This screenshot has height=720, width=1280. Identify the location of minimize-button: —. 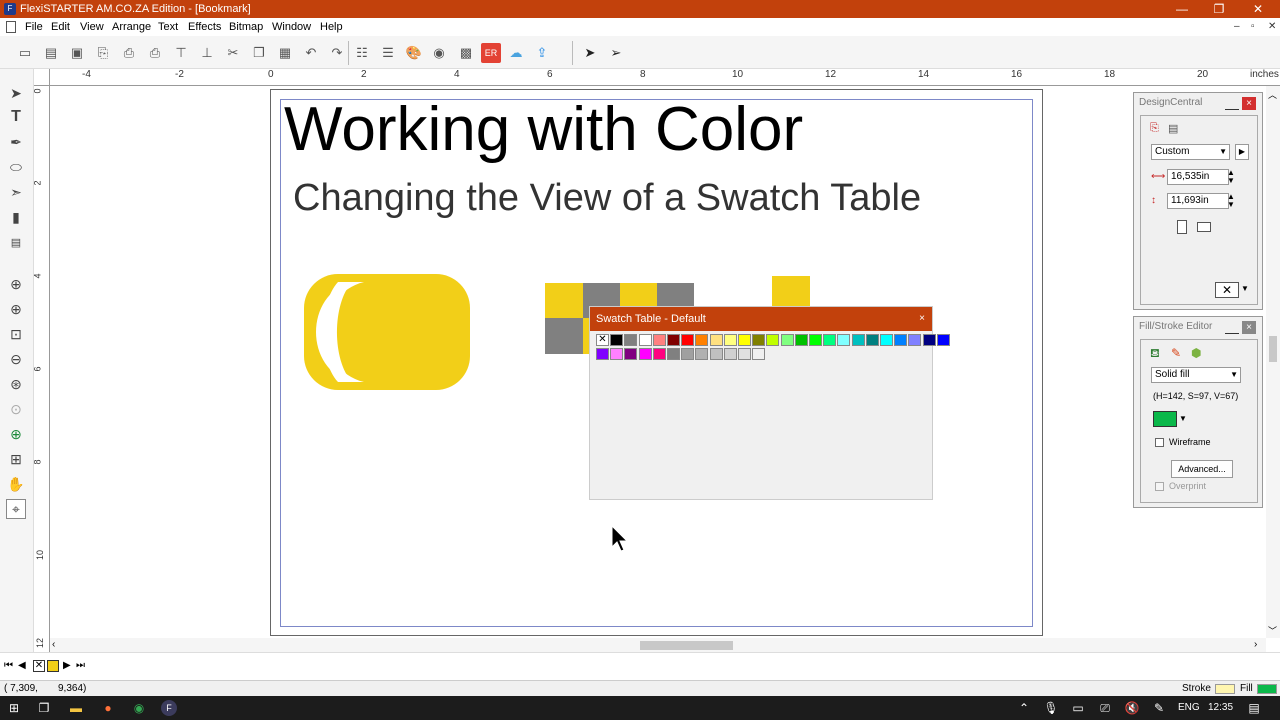
(1182, 9).